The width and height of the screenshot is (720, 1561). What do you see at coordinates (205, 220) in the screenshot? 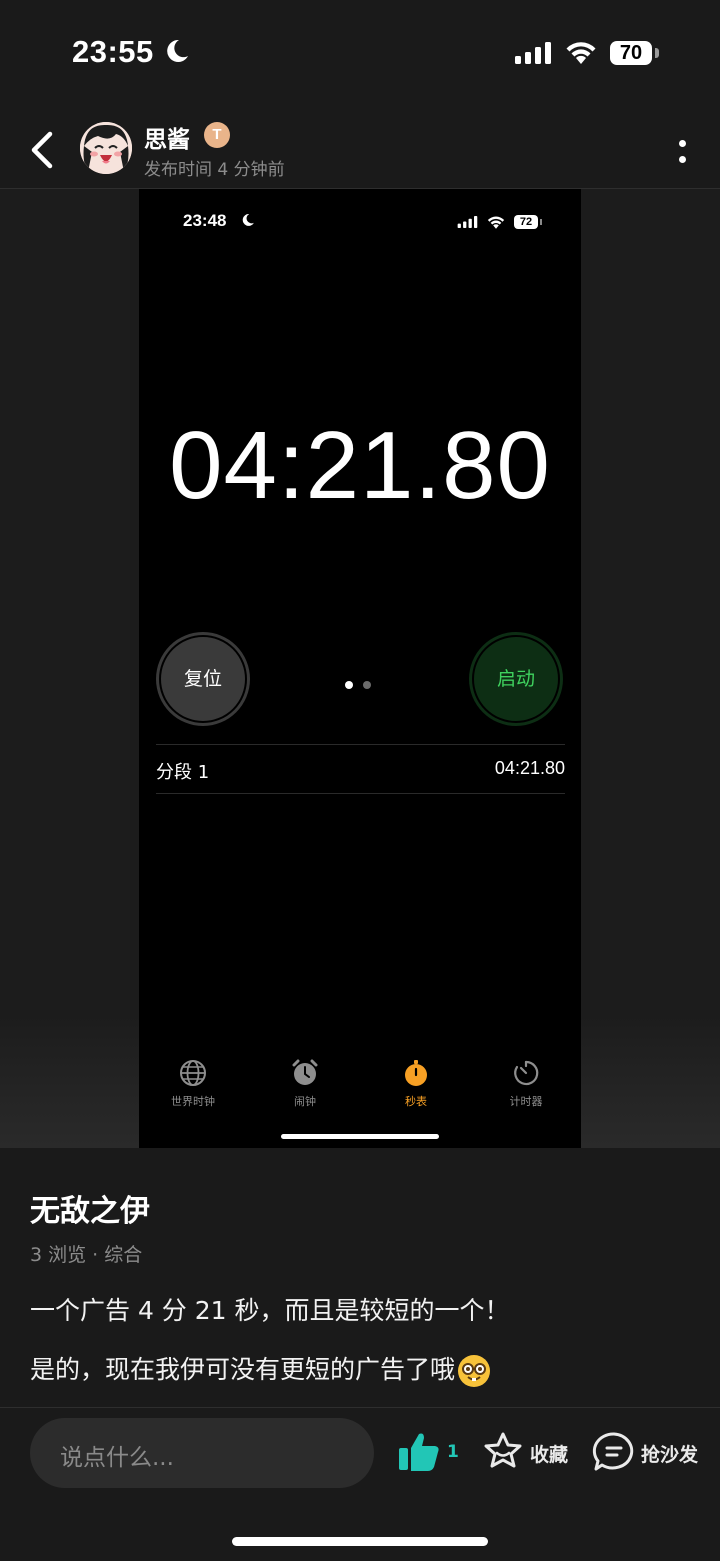
I see `screenshot-status-time: 23:48` at bounding box center [205, 220].